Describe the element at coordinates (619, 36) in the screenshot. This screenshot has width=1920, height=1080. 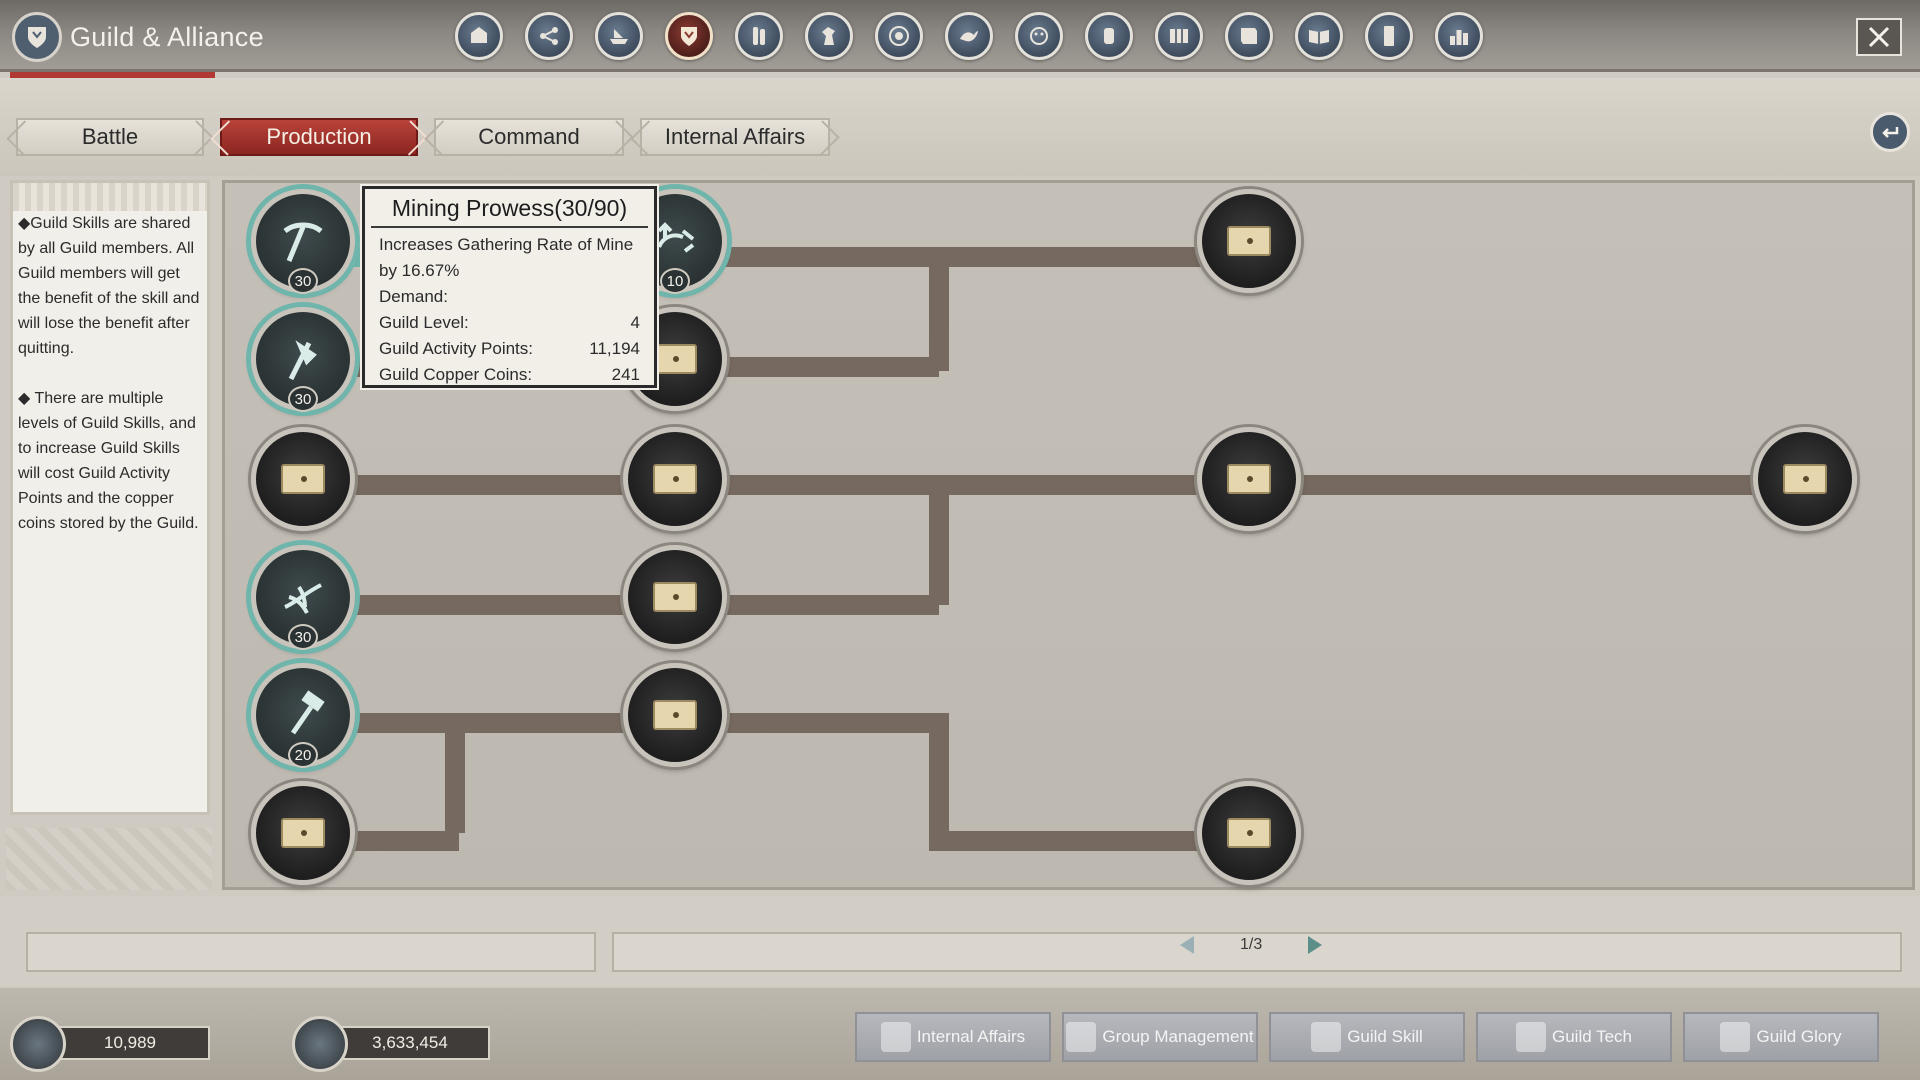
I see `ship-icon` at that location.